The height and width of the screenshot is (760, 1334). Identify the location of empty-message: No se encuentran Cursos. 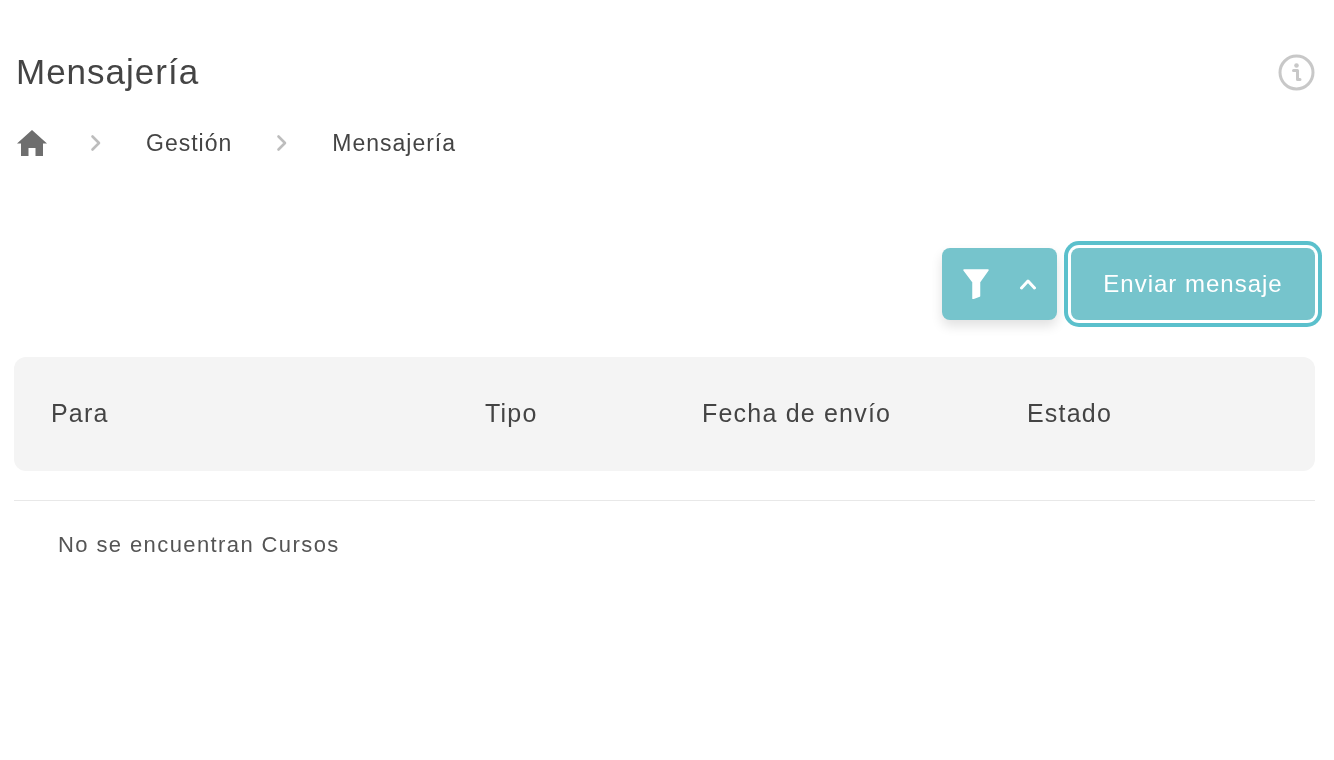
(199, 545).